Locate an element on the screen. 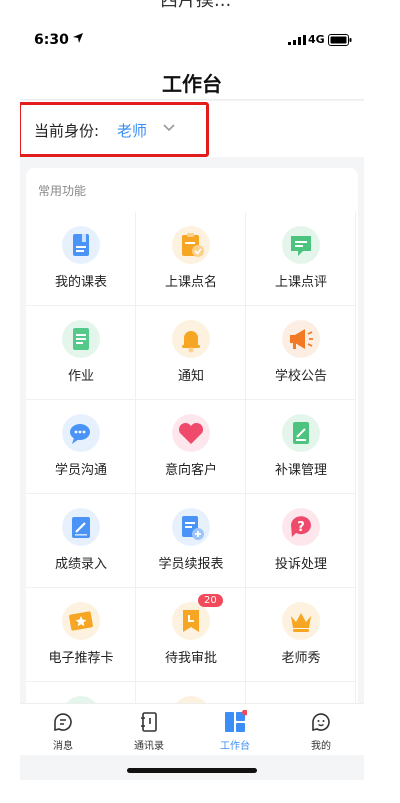 The image size is (400, 803). tab-profile: 我的 is located at coordinates (321, 730).